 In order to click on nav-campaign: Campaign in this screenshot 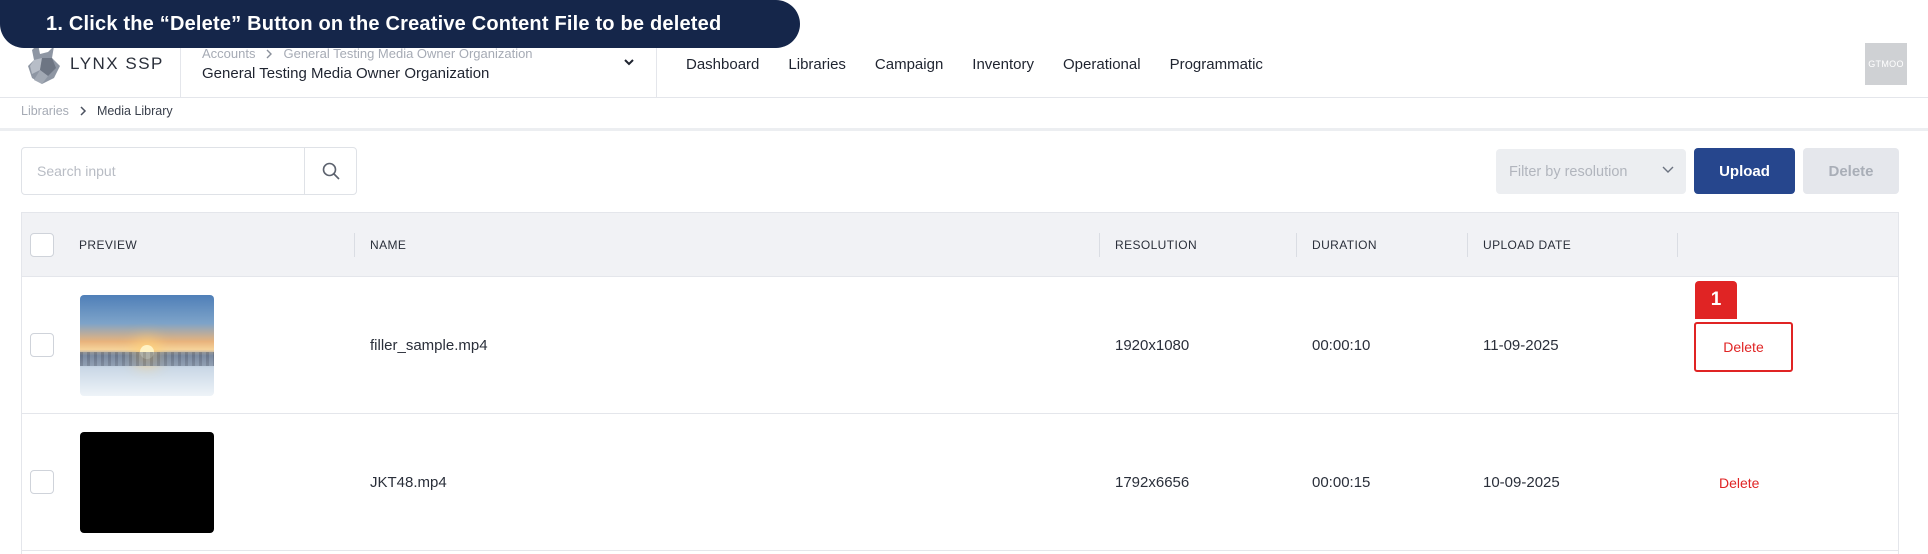, I will do `click(909, 64)`.